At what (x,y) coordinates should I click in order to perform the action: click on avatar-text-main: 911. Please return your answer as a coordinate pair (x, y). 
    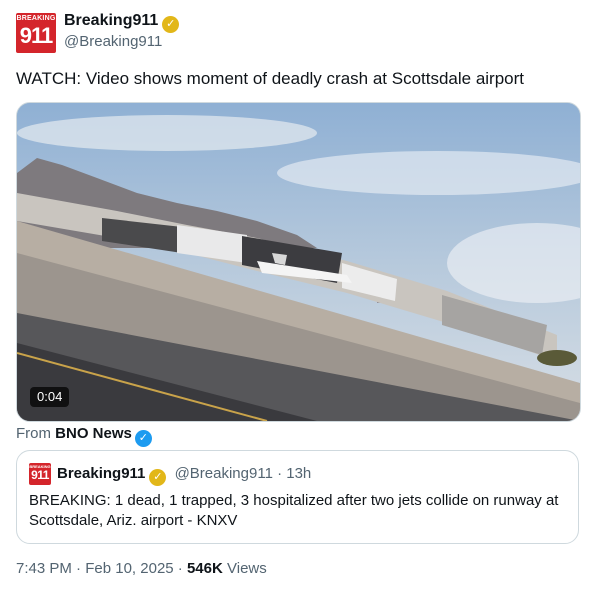
    Looking at the image, I should click on (36, 35).